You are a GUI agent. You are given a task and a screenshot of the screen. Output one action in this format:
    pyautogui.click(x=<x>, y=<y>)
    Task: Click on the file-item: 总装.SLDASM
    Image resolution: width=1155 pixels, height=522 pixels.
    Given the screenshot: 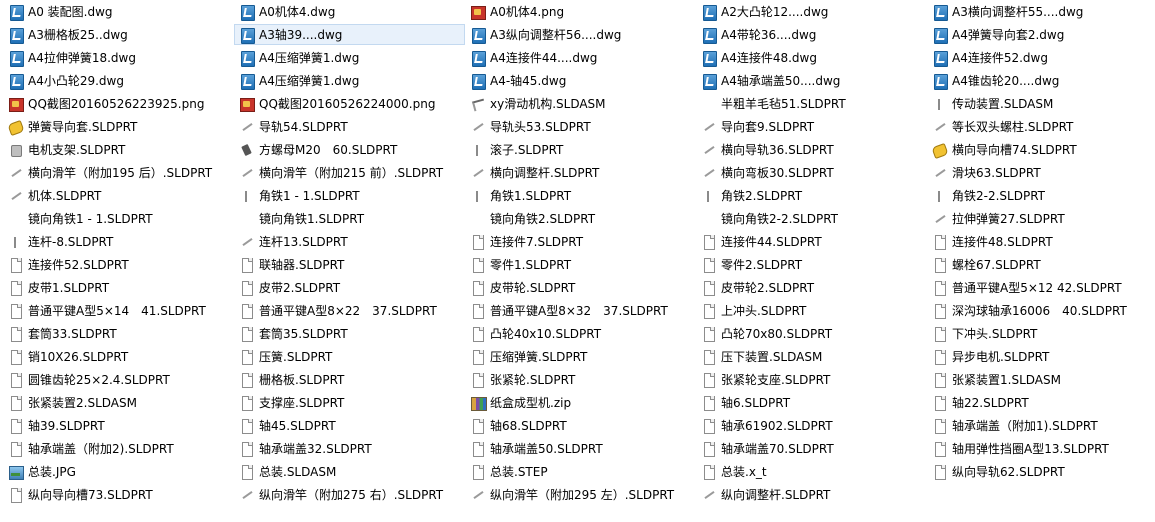 What is the action you would take?
    pyautogui.click(x=349, y=471)
    